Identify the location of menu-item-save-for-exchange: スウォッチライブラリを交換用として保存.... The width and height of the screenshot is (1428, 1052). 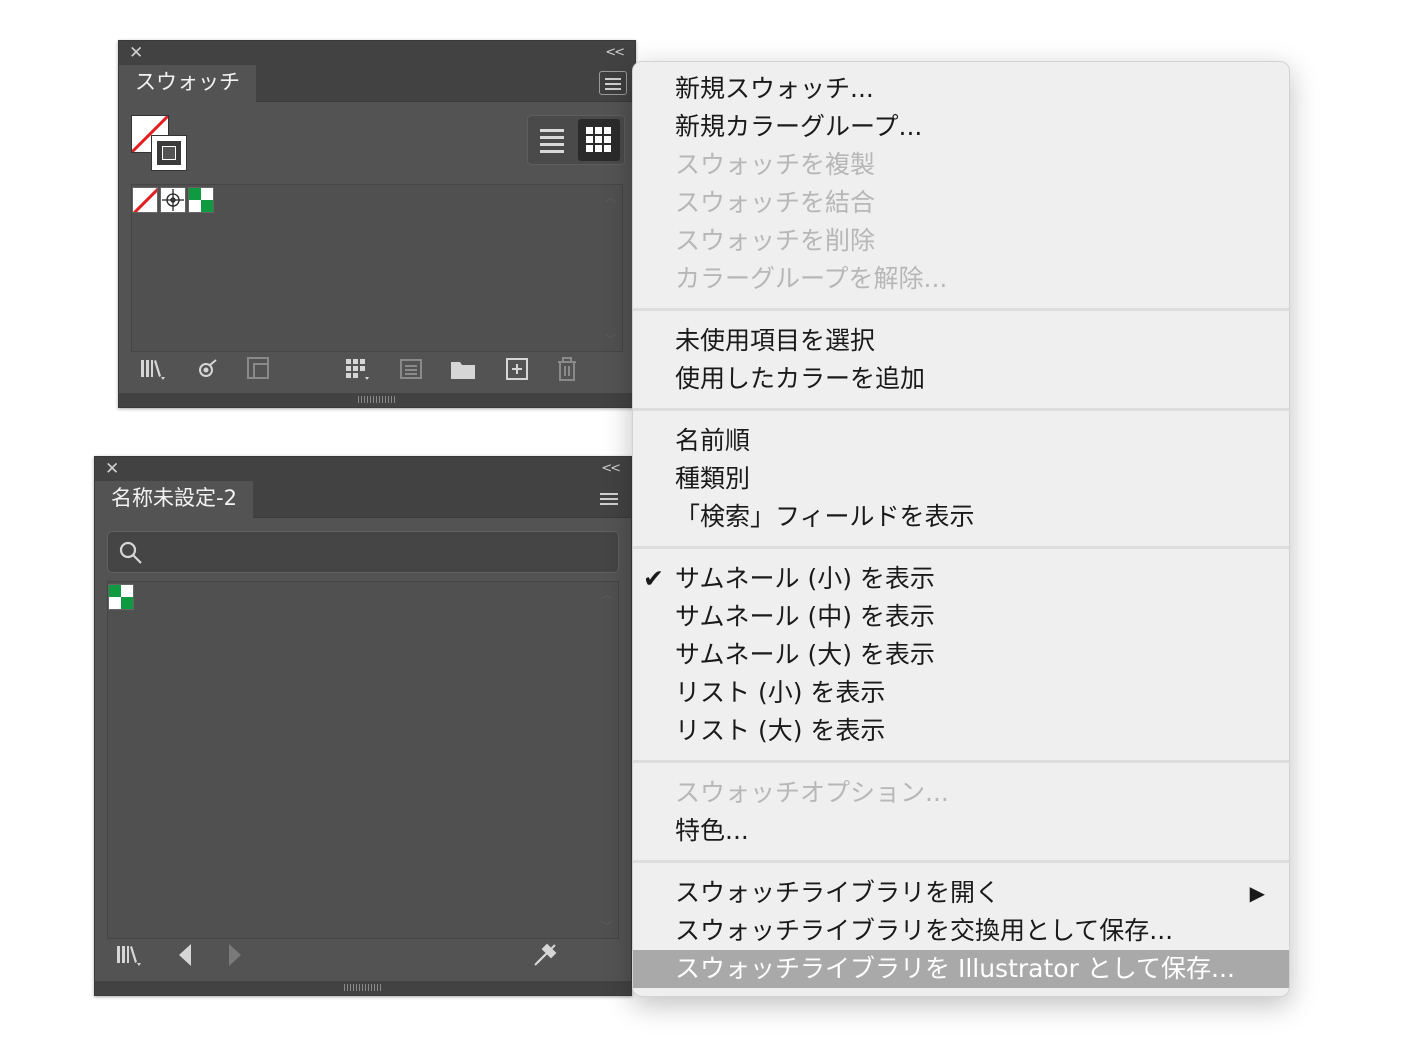
(961, 931).